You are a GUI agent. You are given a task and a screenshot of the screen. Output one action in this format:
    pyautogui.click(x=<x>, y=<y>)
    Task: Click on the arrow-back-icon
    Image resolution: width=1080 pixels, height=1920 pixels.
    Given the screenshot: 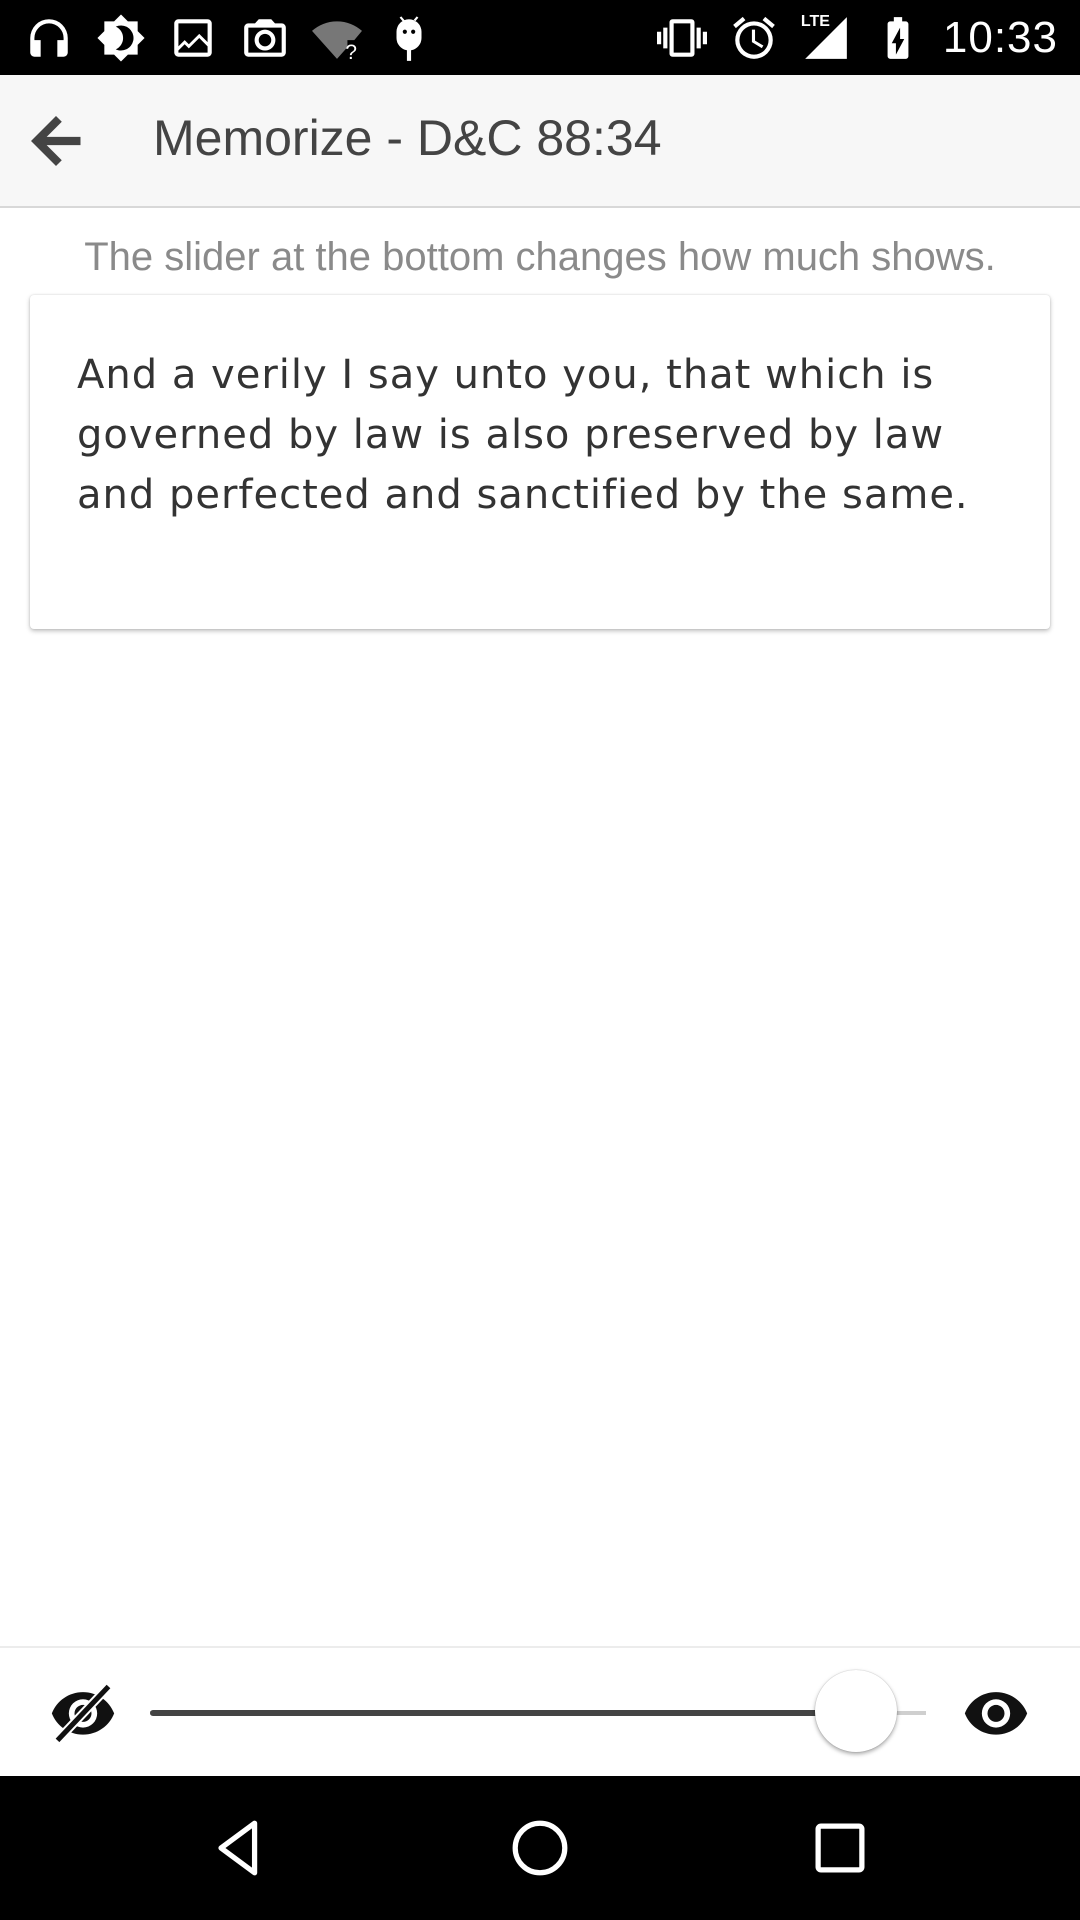 What is the action you would take?
    pyautogui.click(x=56, y=143)
    